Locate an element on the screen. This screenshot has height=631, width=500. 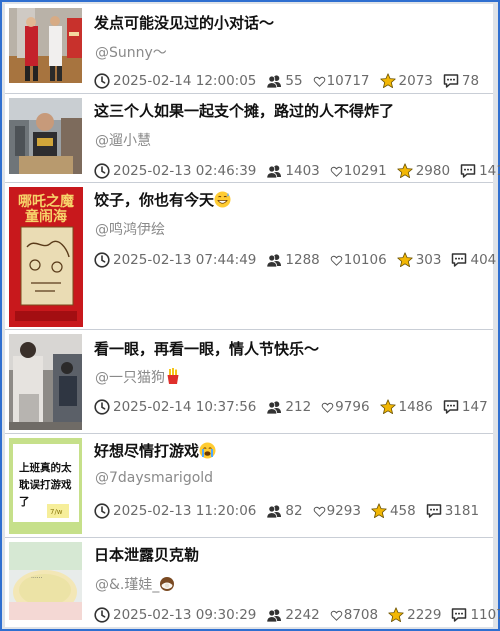
star-count: 303 is located at coordinates (428, 260).